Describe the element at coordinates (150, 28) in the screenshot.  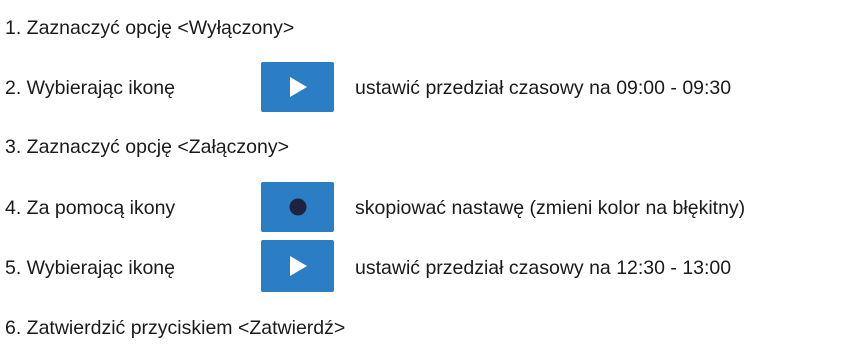
I see `step-1-text: 1. Zaznaczyć opcję <Wyłączony>` at that location.